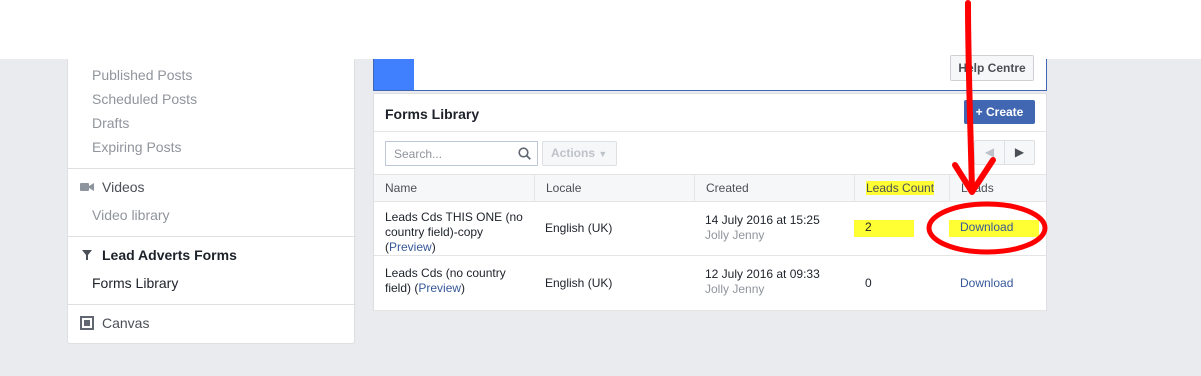 This screenshot has height=376, width=1201. What do you see at coordinates (990, 152) in the screenshot?
I see `chevron-left-icon: ◀` at bounding box center [990, 152].